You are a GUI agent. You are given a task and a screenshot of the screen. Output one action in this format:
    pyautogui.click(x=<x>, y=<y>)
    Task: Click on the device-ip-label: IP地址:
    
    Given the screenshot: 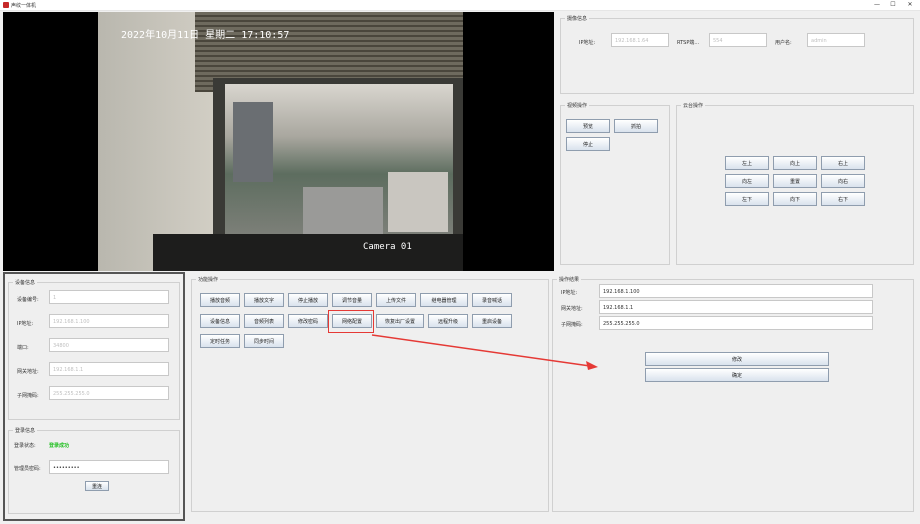 What is the action you would take?
    pyautogui.click(x=25, y=324)
    